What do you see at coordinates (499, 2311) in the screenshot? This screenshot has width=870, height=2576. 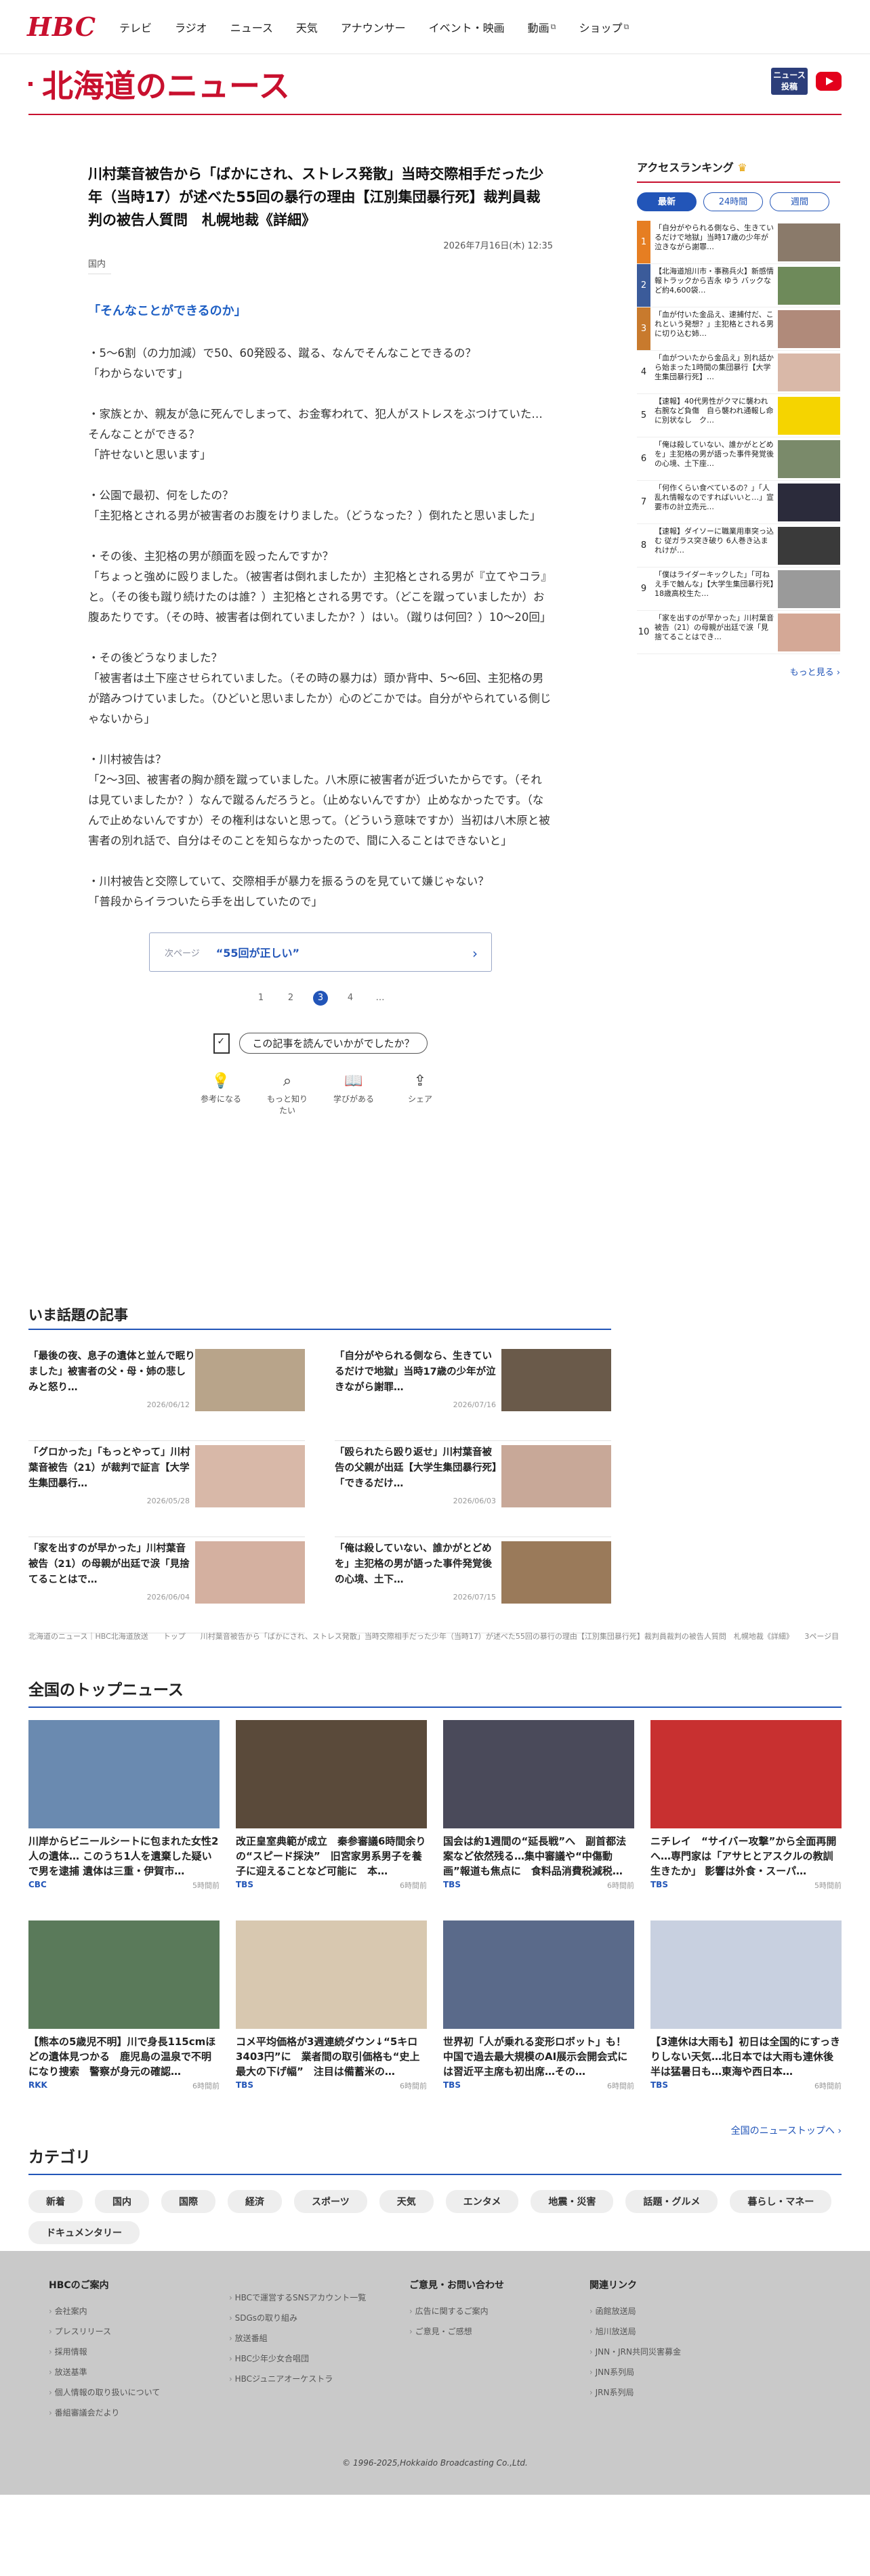 I see `footer-link: 広告に関するご案内` at bounding box center [499, 2311].